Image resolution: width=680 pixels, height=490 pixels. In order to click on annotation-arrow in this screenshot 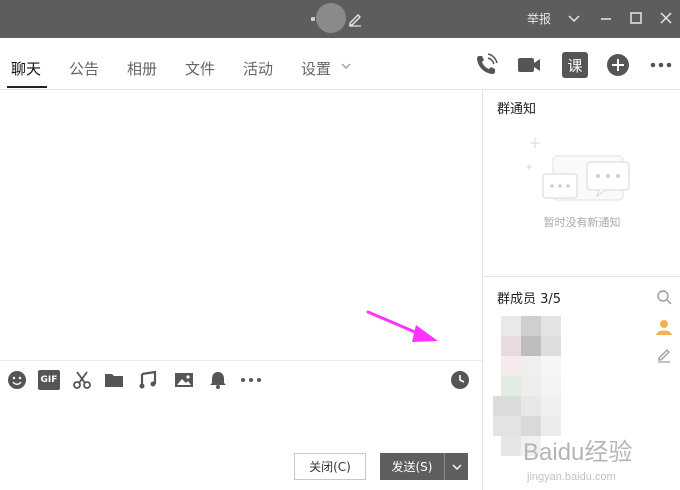, I will do `click(402, 326)`.